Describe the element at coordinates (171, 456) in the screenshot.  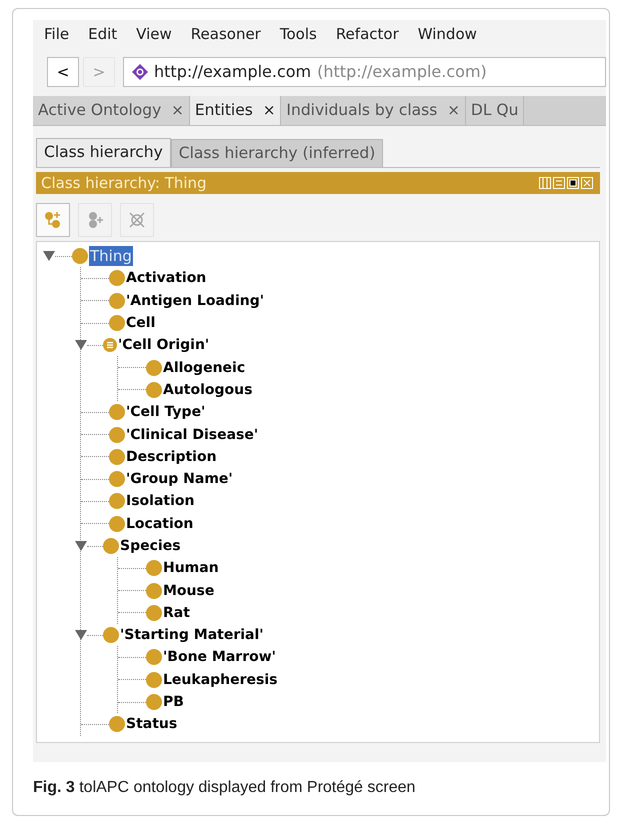
I see `class-label: Description` at that location.